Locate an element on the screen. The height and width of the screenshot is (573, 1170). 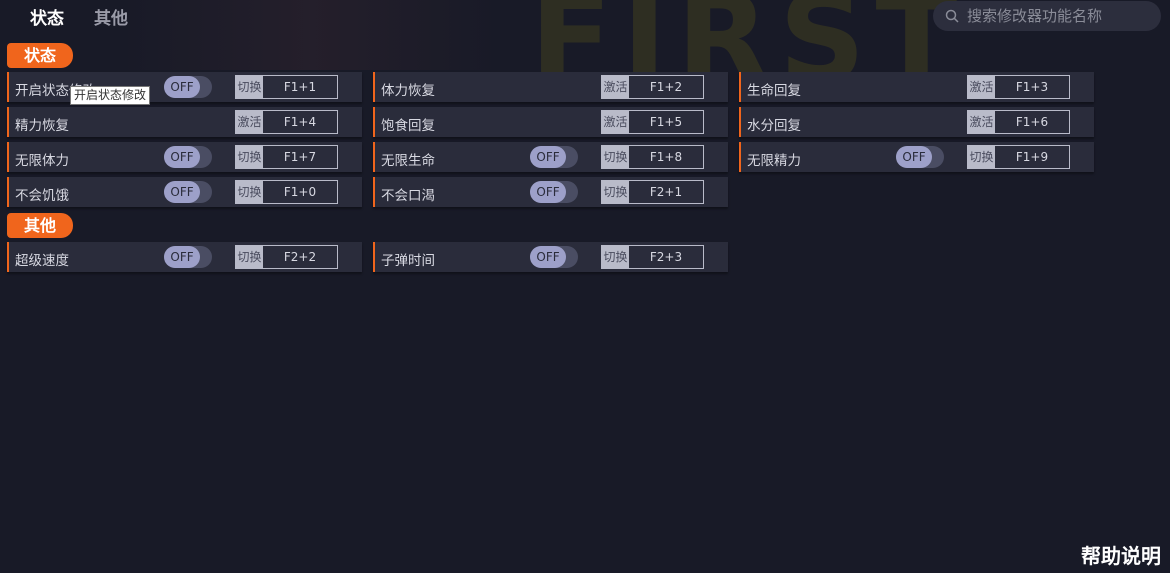
cheat-item: 饱食回复 激活 F1+5 is located at coordinates (550, 122).